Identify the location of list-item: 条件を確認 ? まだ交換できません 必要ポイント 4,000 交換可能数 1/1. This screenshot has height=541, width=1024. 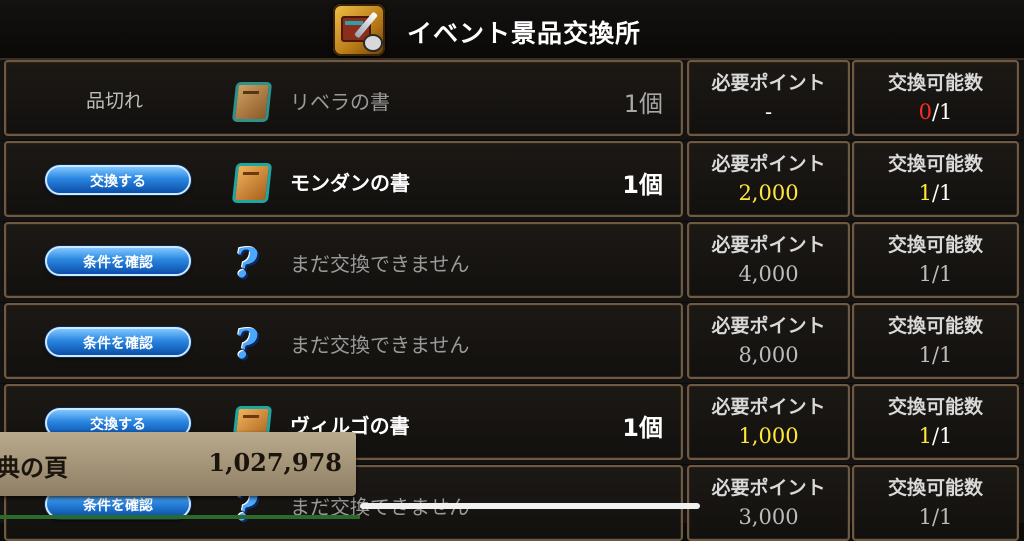
(512, 262).